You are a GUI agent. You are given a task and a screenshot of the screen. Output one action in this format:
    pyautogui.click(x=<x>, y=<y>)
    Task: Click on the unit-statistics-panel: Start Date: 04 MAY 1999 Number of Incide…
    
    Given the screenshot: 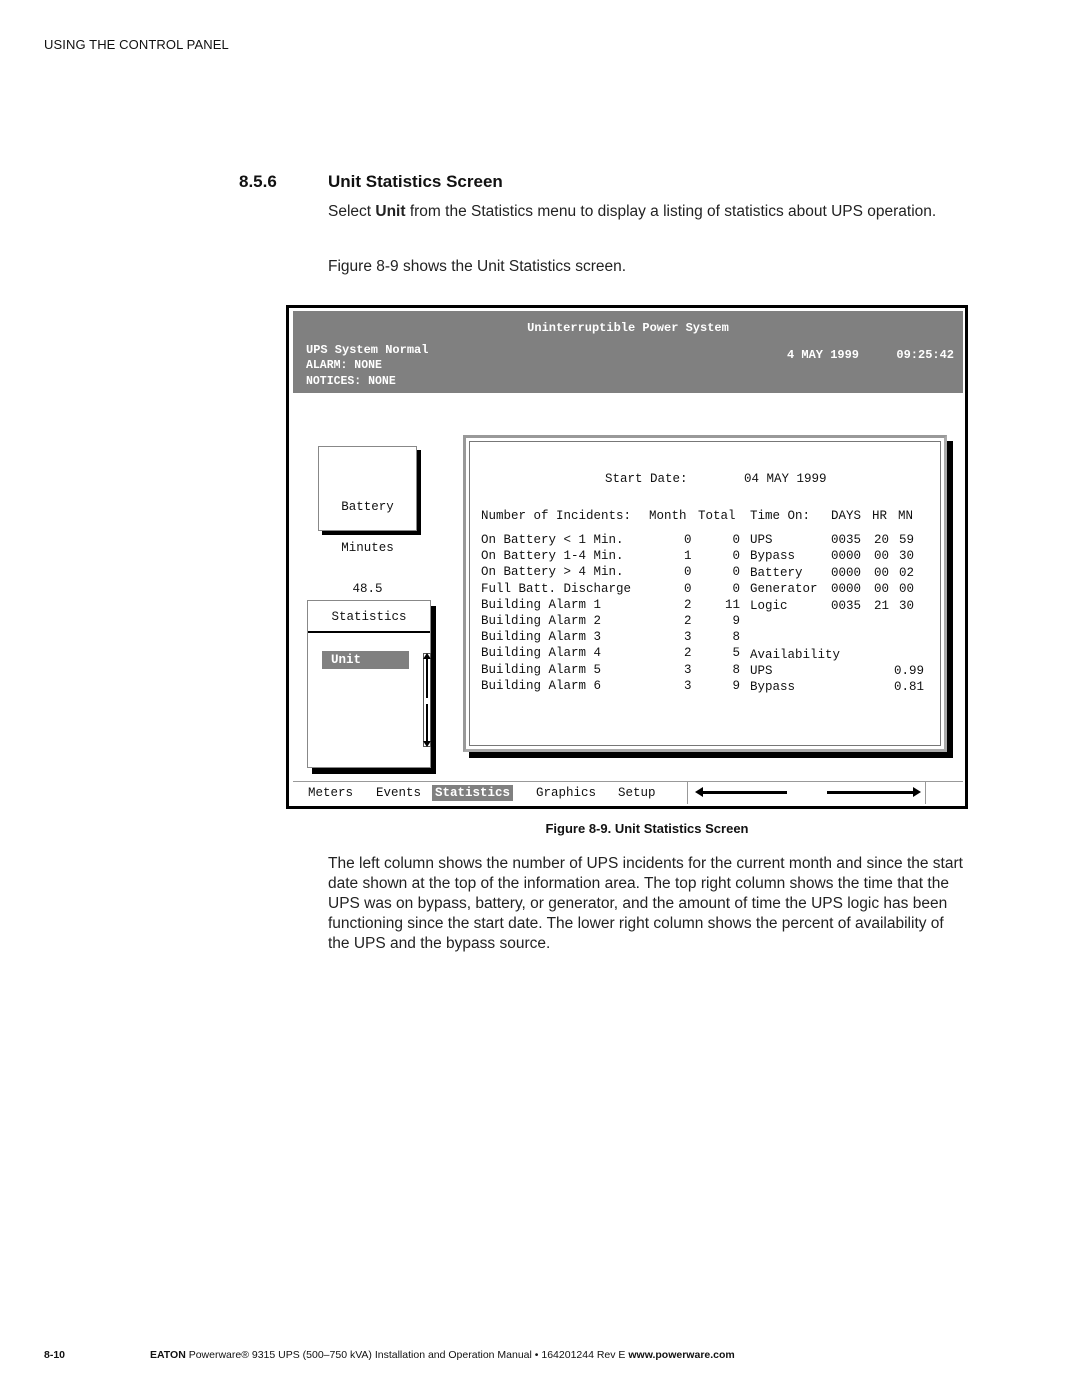 What is the action you would take?
    pyautogui.click(x=705, y=593)
    